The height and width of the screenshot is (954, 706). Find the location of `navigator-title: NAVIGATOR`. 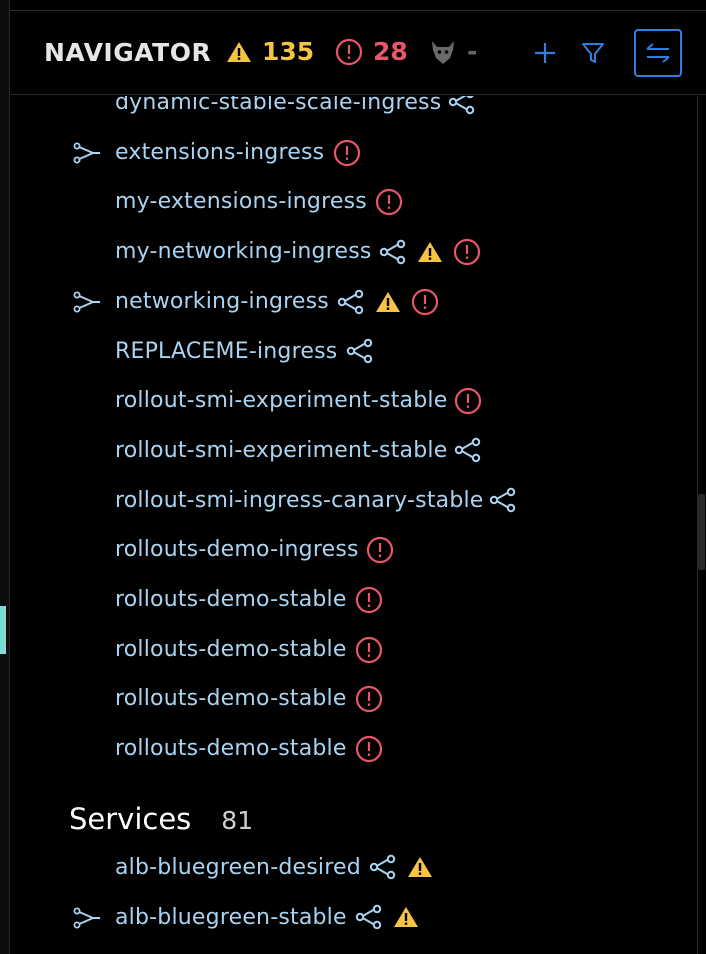

navigator-title: NAVIGATOR is located at coordinates (128, 52).